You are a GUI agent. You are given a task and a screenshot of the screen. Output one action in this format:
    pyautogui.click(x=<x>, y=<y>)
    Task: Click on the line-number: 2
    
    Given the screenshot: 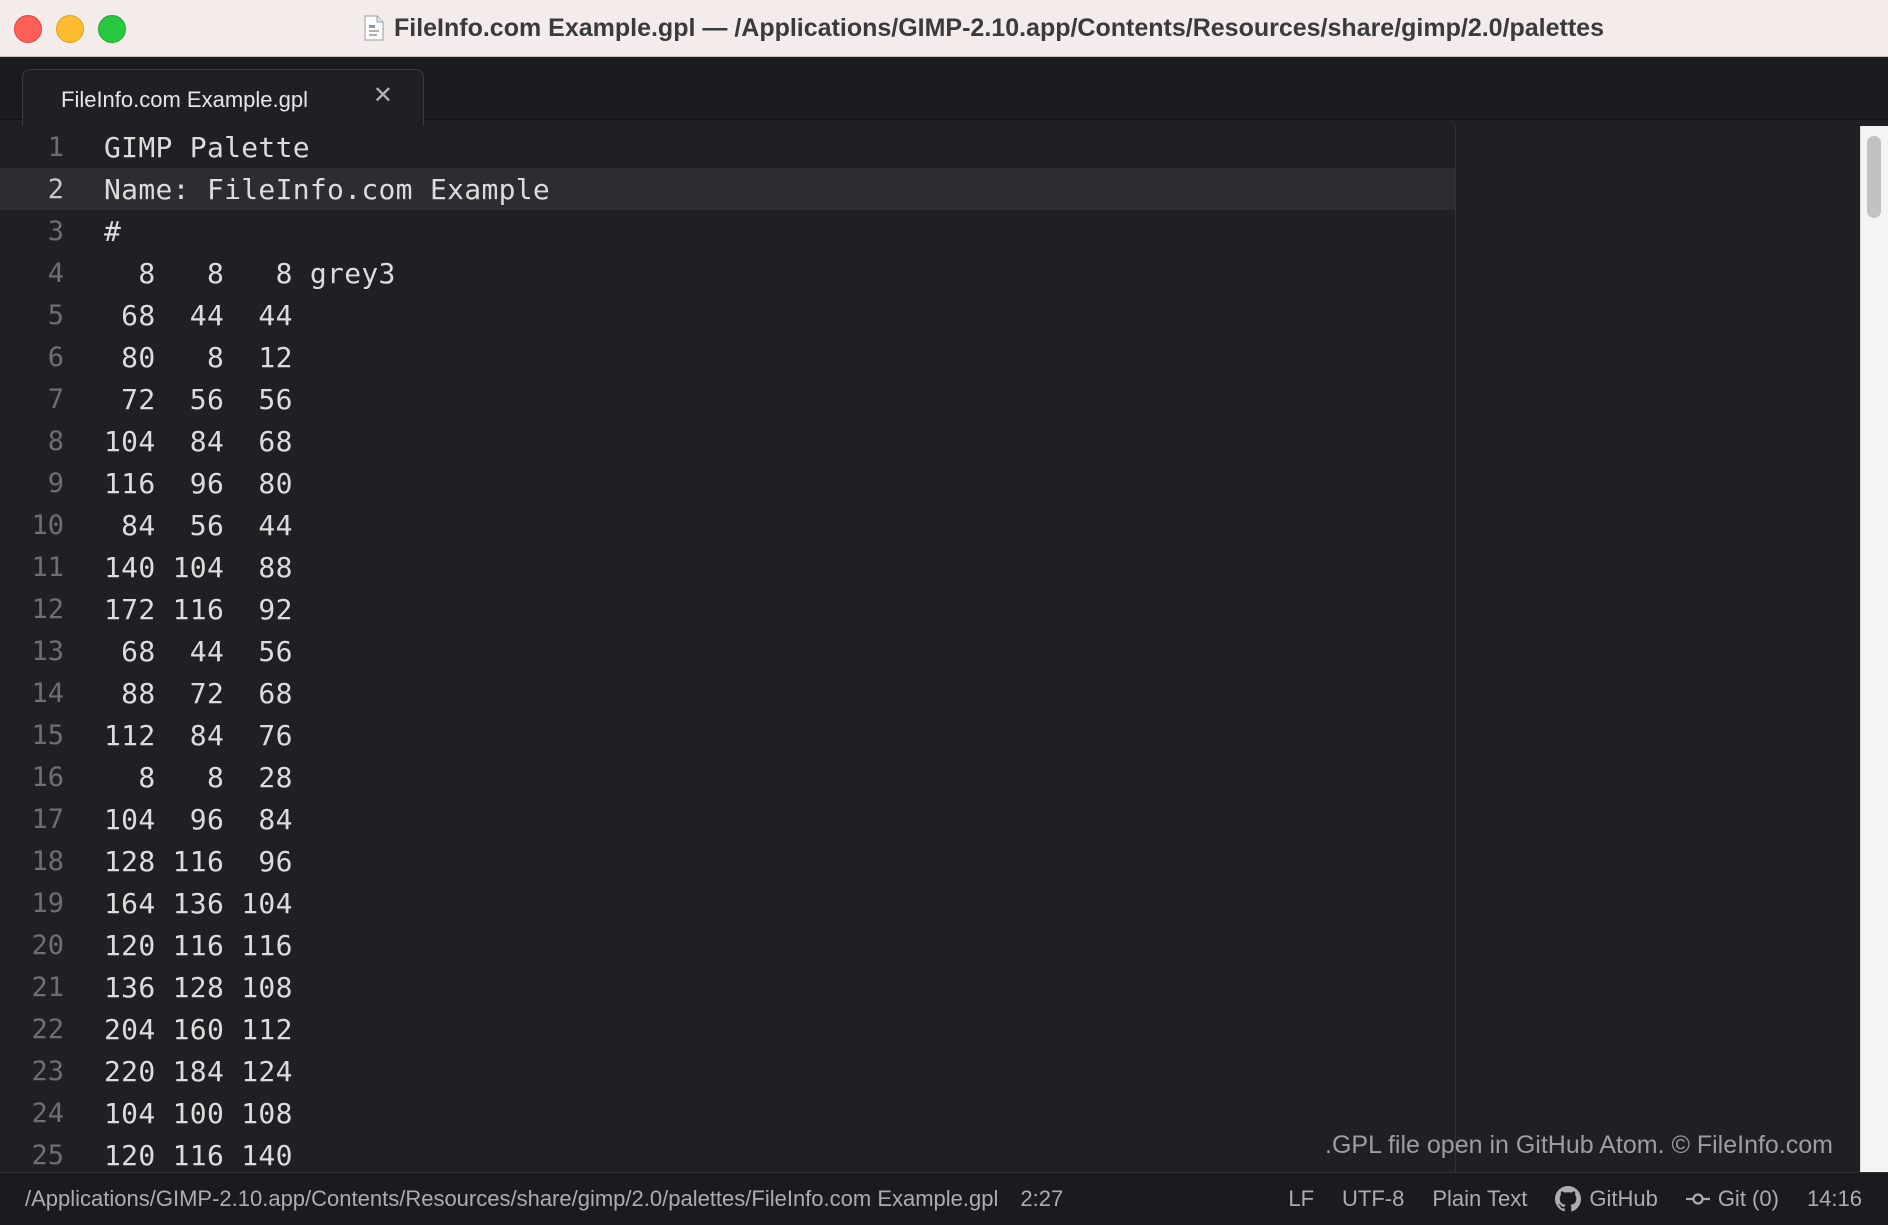 What is the action you would take?
    pyautogui.click(x=55, y=189)
    